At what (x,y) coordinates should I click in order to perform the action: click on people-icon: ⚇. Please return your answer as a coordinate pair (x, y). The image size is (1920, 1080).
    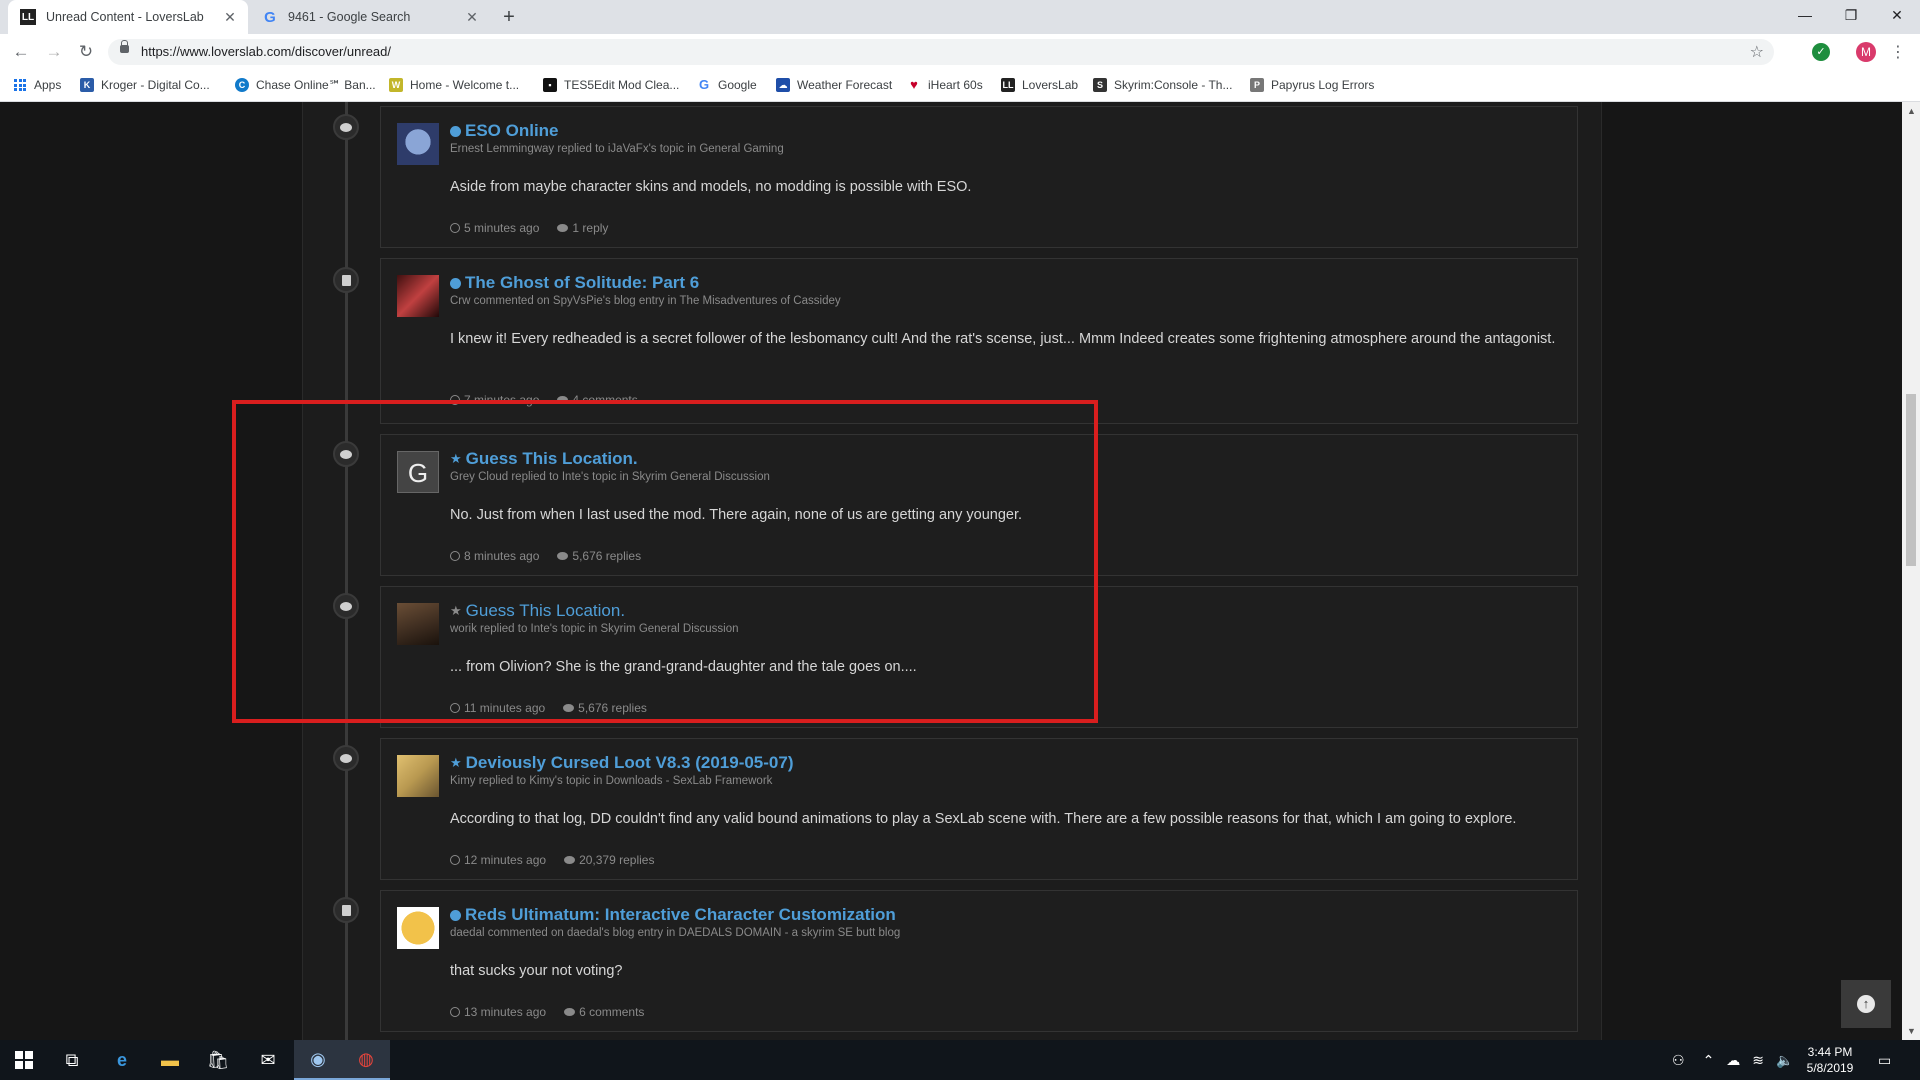
    Looking at the image, I should click on (1678, 1060).